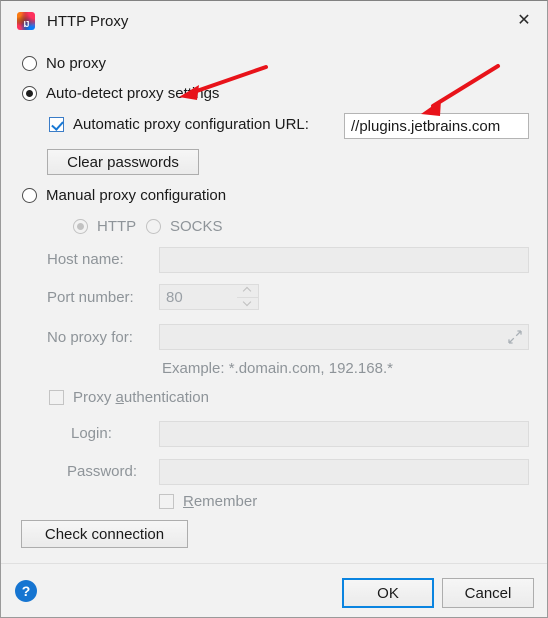 The height and width of the screenshot is (618, 548). I want to click on pac-checkbox-indicator, so click(56, 124).